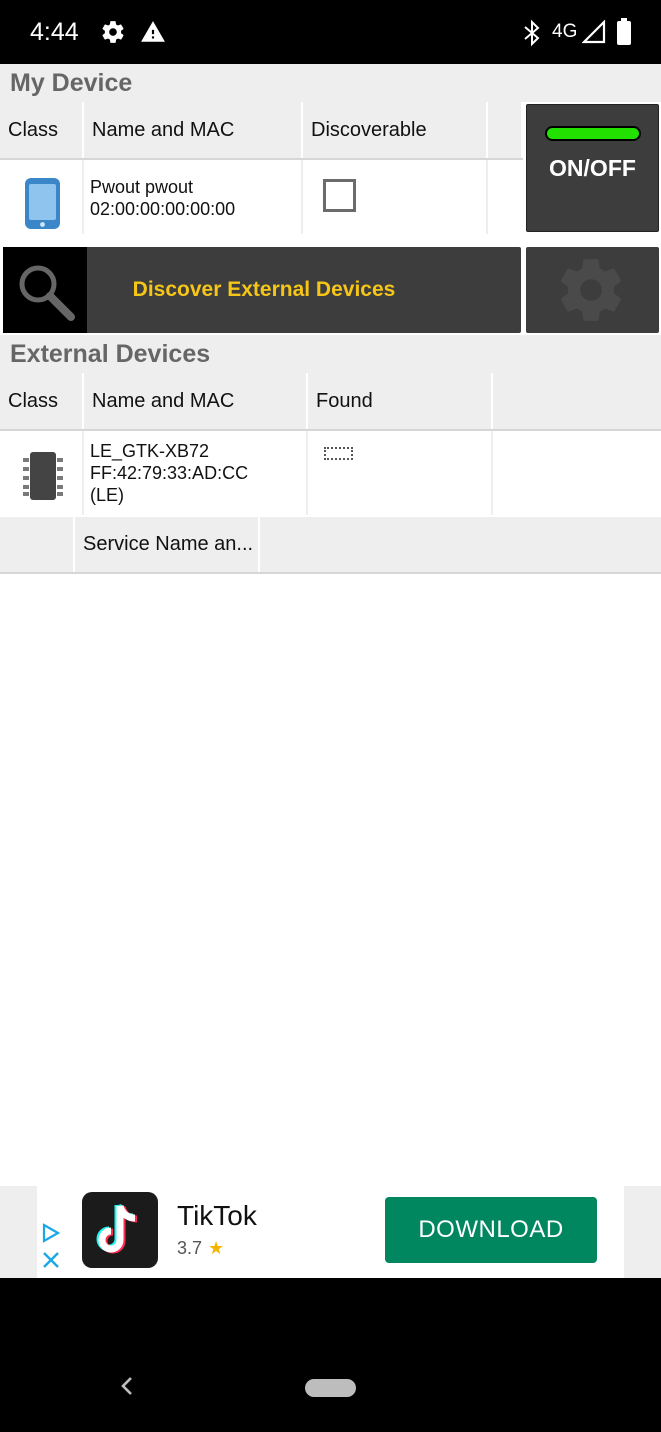 Image resolution: width=661 pixels, height=1432 pixels. I want to click on device-type: (LE), so click(107, 495).